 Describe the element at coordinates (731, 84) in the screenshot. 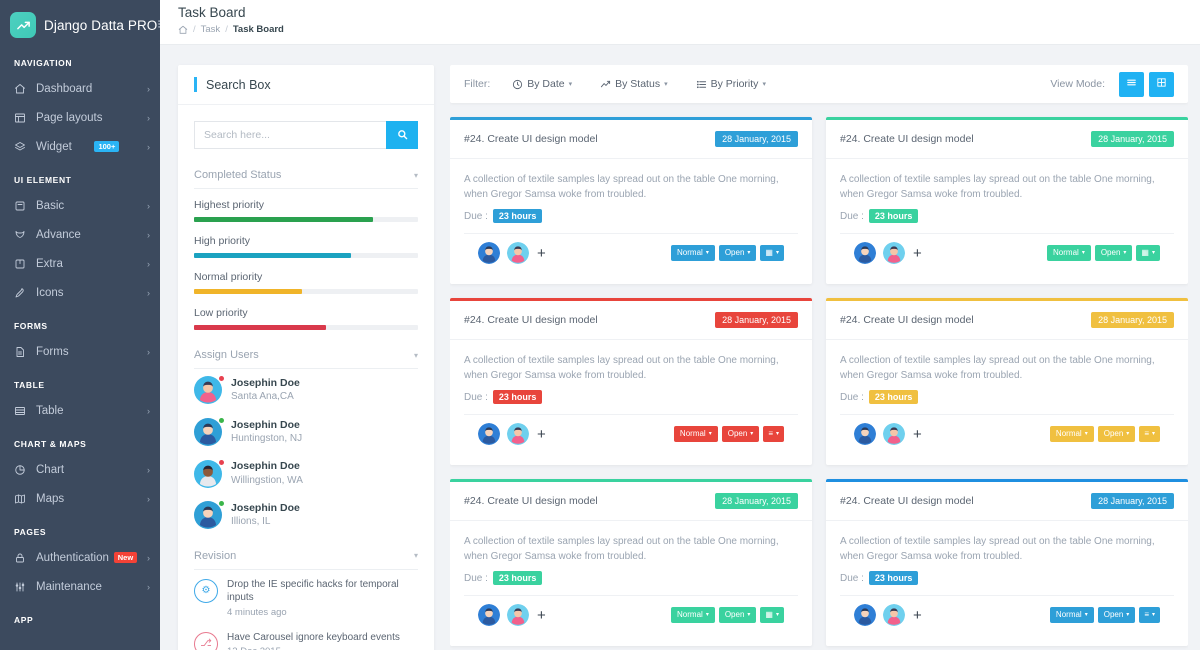

I see `filter-by-priority: By Priority ▾` at that location.